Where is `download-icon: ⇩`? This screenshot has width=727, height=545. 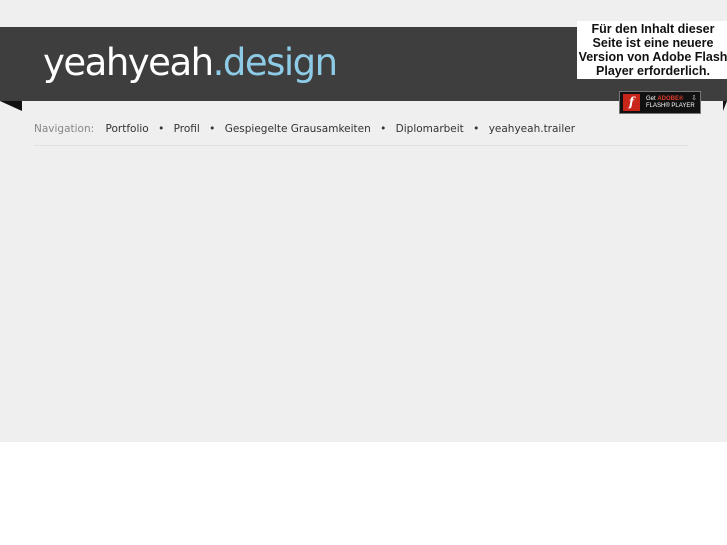 download-icon: ⇩ is located at coordinates (694, 98).